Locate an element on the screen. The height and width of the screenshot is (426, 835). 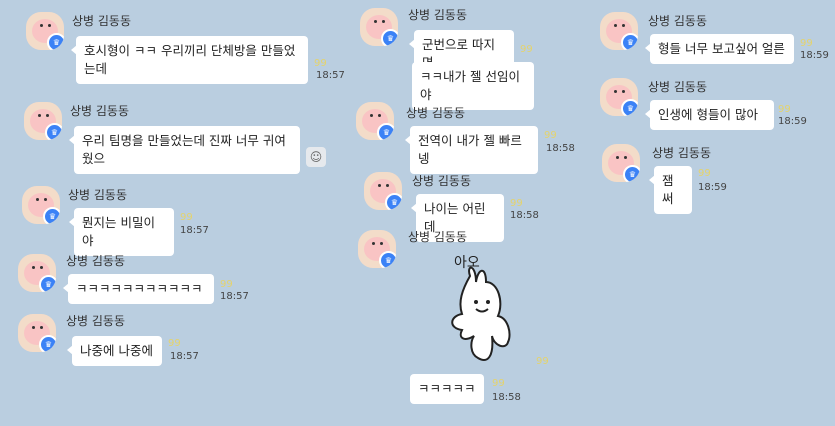
rabbit-icon is located at coordinates (481, 313).